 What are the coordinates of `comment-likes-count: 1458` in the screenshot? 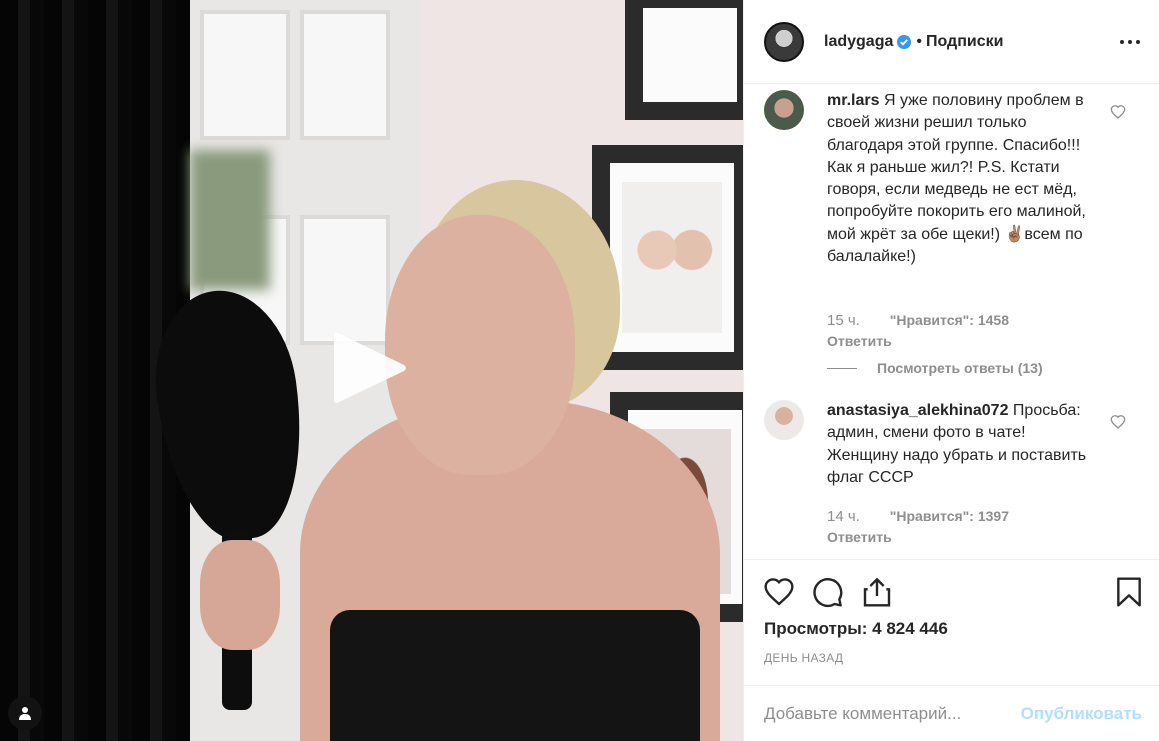 It's located at (993, 320).